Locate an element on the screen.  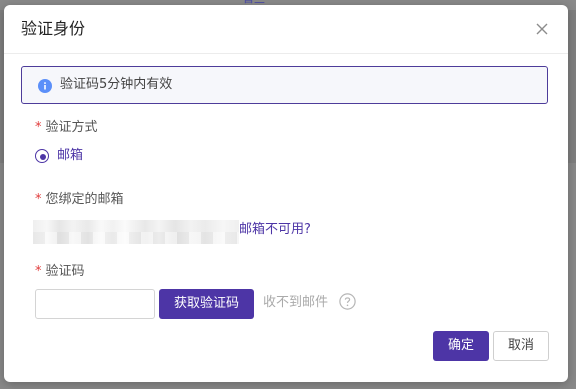
radio-checked-icon is located at coordinates (42, 156).